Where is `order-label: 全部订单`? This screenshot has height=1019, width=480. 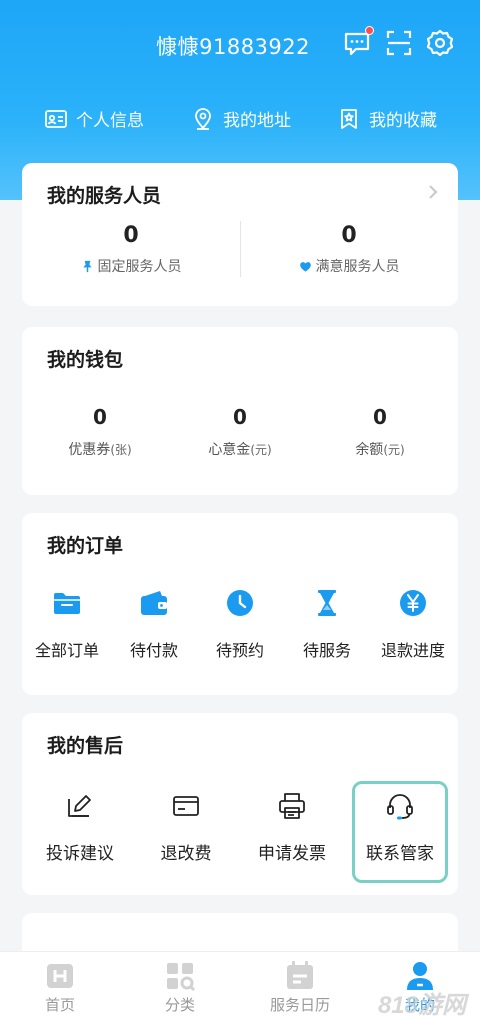
order-label: 全部订单 is located at coordinates (66, 650).